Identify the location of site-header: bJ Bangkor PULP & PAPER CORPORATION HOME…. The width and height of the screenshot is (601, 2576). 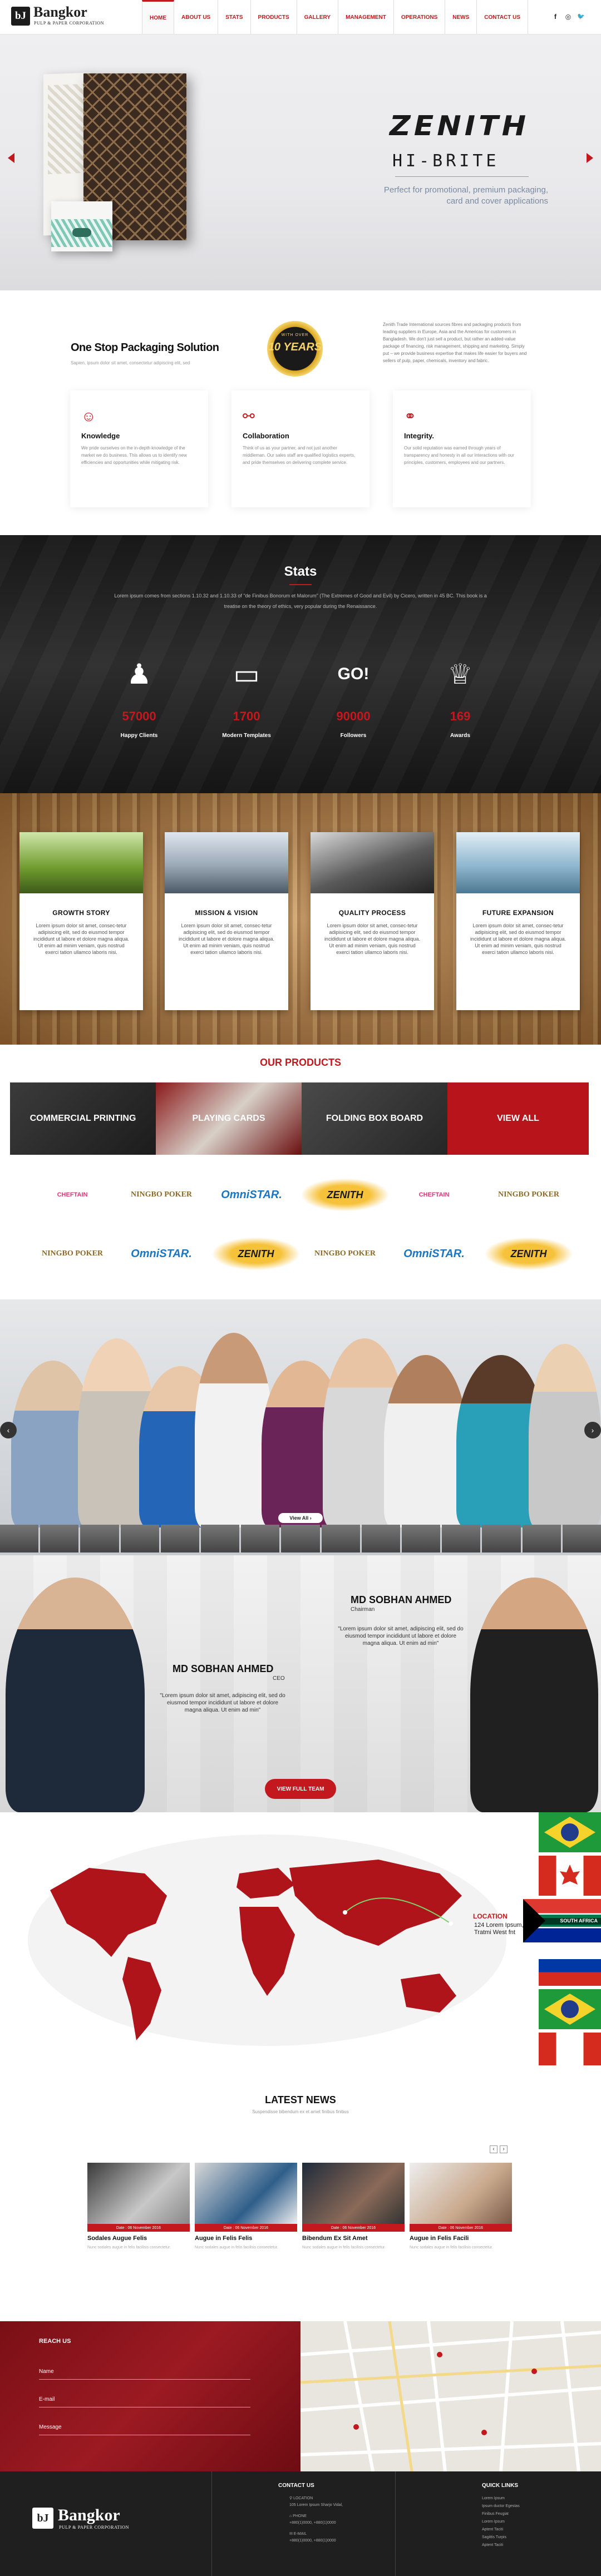
(300, 17).